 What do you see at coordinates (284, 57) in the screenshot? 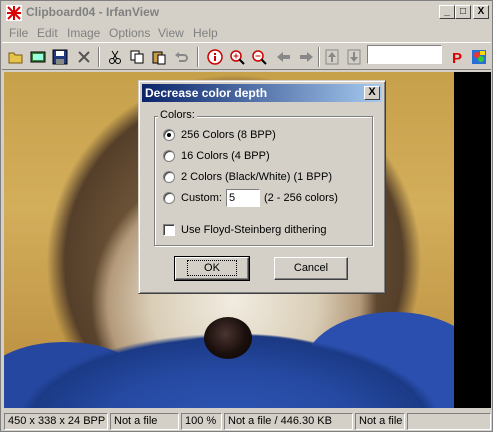
I see `previous-icon` at bounding box center [284, 57].